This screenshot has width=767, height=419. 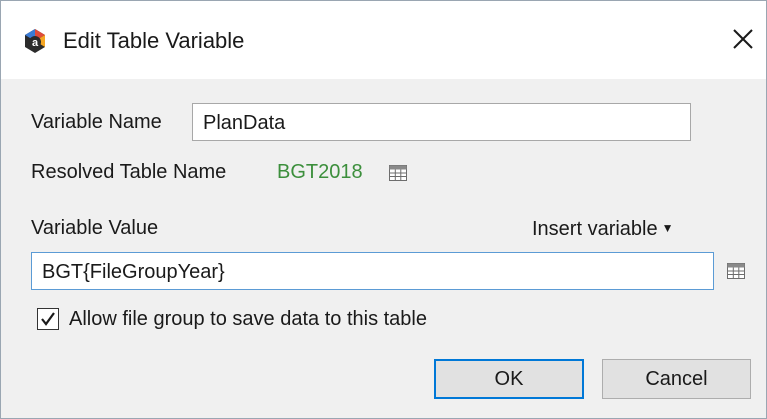 I want to click on variable-value-field: BGT{FileGroupYear}, so click(x=372, y=271).